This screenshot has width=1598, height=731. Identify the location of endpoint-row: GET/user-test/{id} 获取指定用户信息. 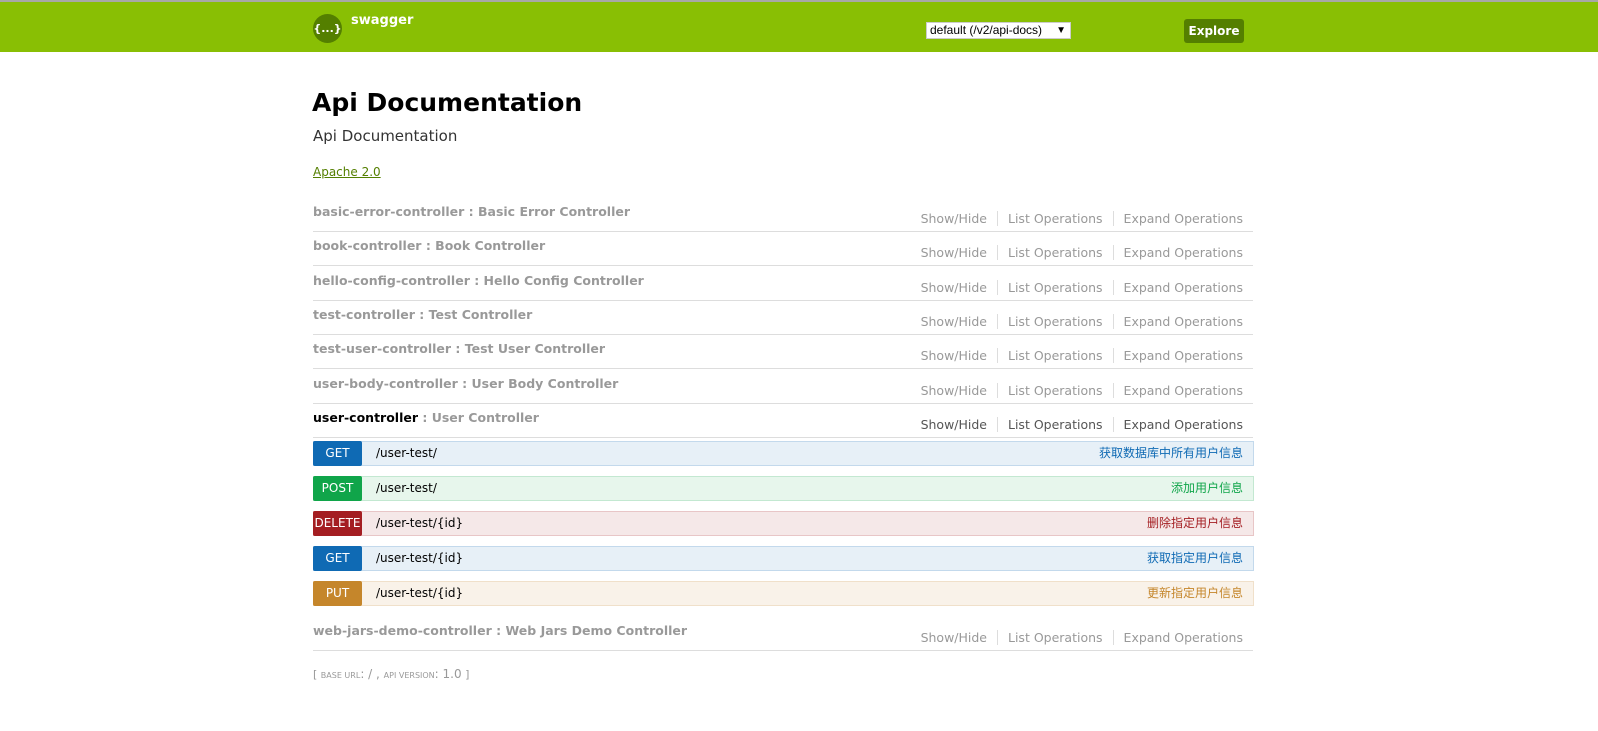
(783, 559).